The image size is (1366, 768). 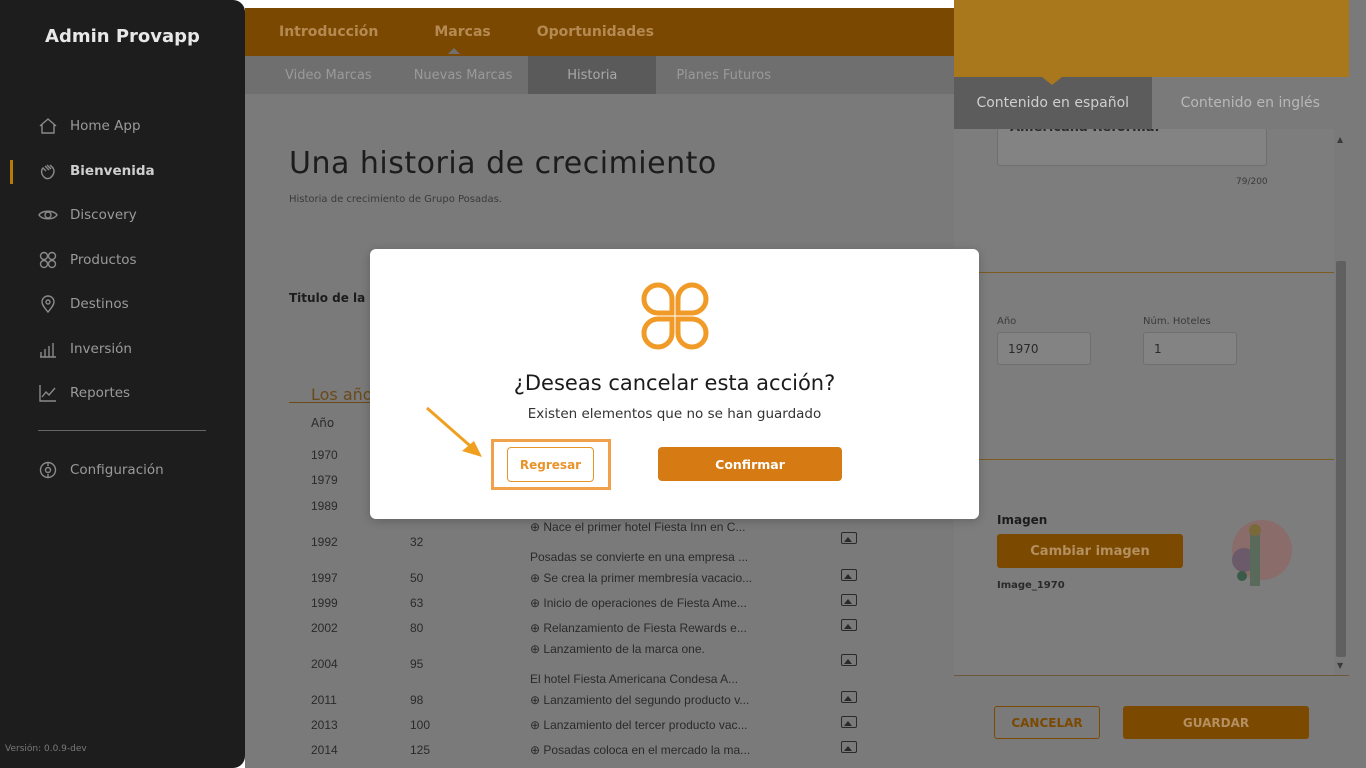 I want to click on row-year: 2013, so click(x=324, y=725).